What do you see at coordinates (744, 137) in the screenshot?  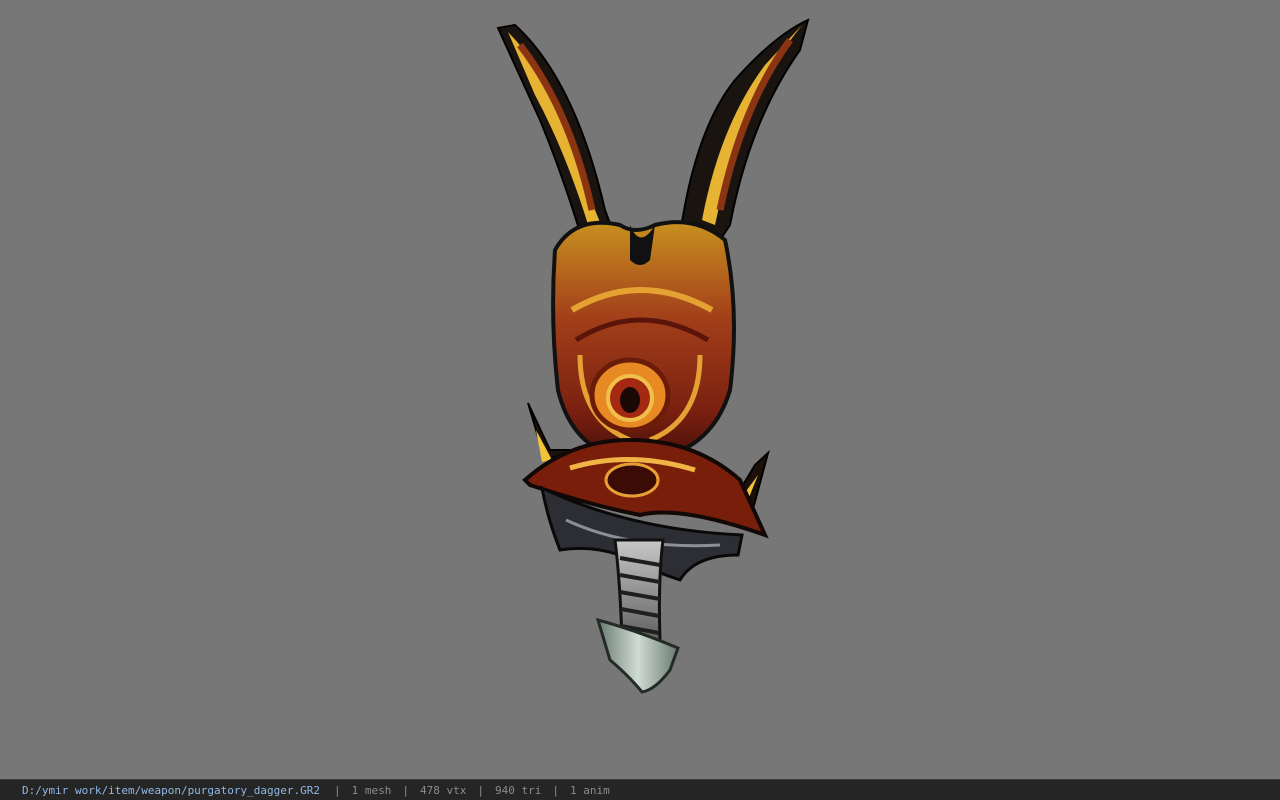 I see `right-horn` at bounding box center [744, 137].